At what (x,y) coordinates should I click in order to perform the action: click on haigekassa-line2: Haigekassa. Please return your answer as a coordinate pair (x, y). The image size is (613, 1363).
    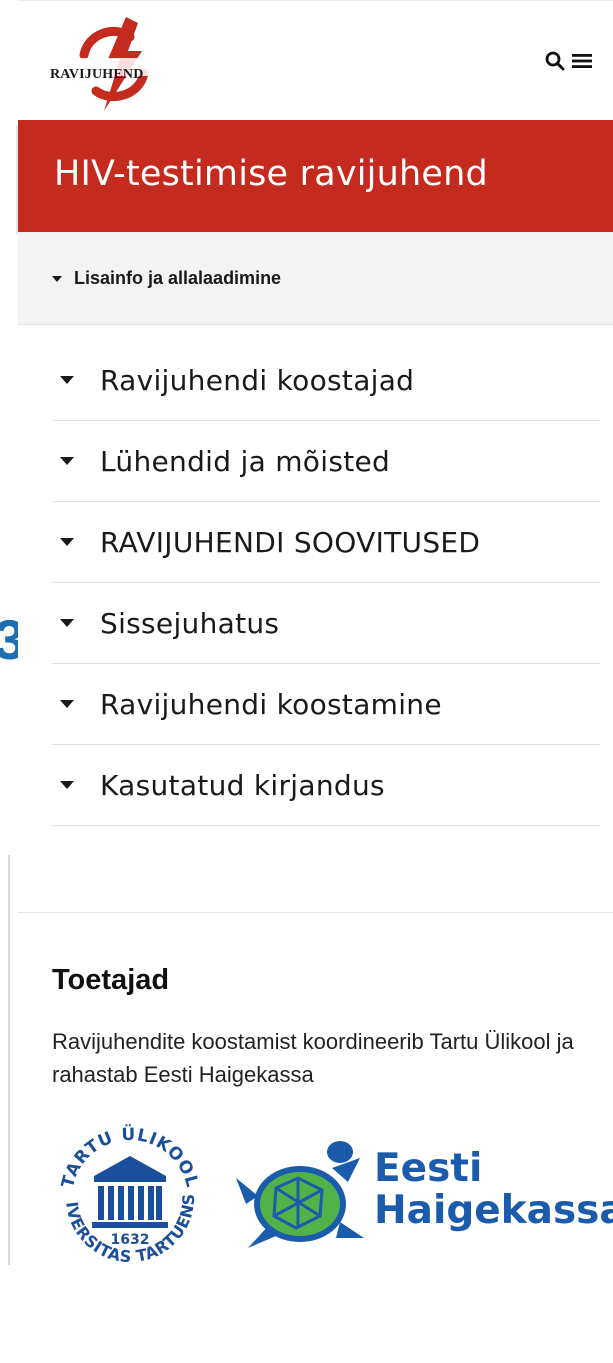
    Looking at the image, I should click on (493, 1210).